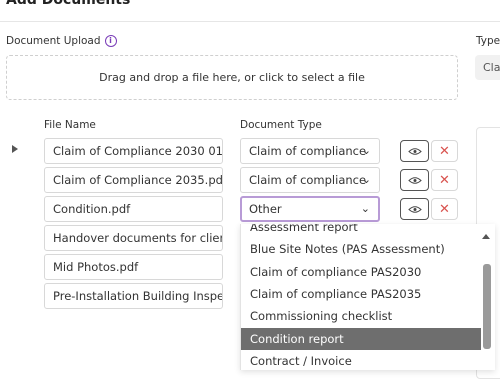 The width and height of the screenshot is (500, 379). What do you see at coordinates (361, 339) in the screenshot?
I see `dropdown-option-selected: Condition report` at bounding box center [361, 339].